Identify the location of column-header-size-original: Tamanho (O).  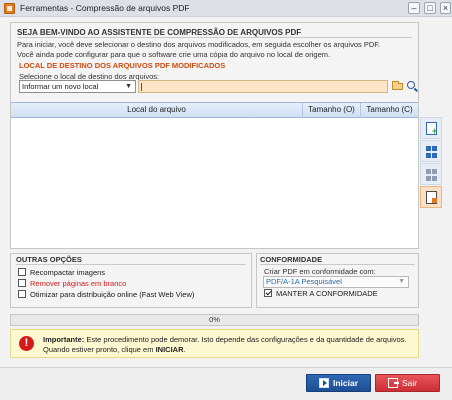
(332, 110).